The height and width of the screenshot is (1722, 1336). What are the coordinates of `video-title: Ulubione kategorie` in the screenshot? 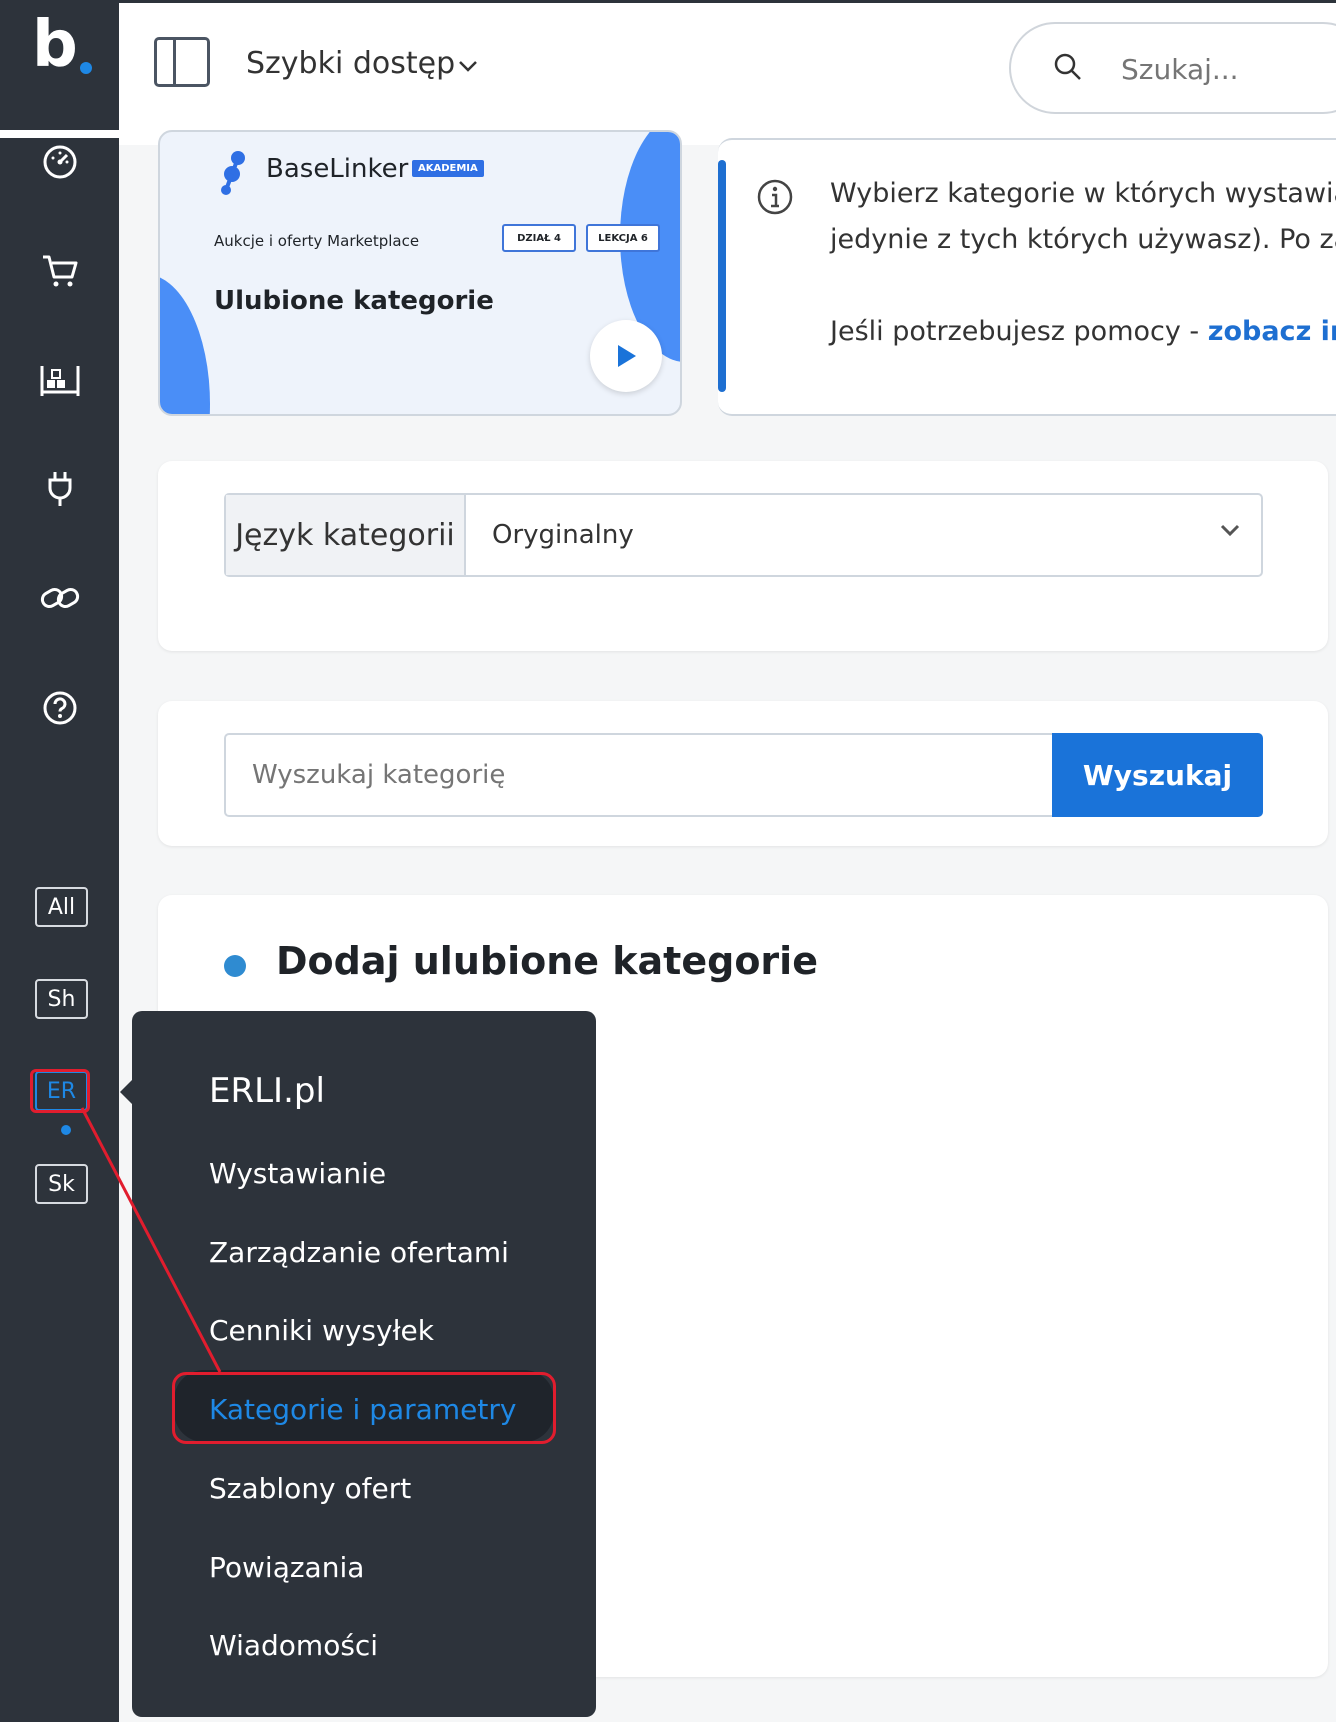 It's located at (354, 301).